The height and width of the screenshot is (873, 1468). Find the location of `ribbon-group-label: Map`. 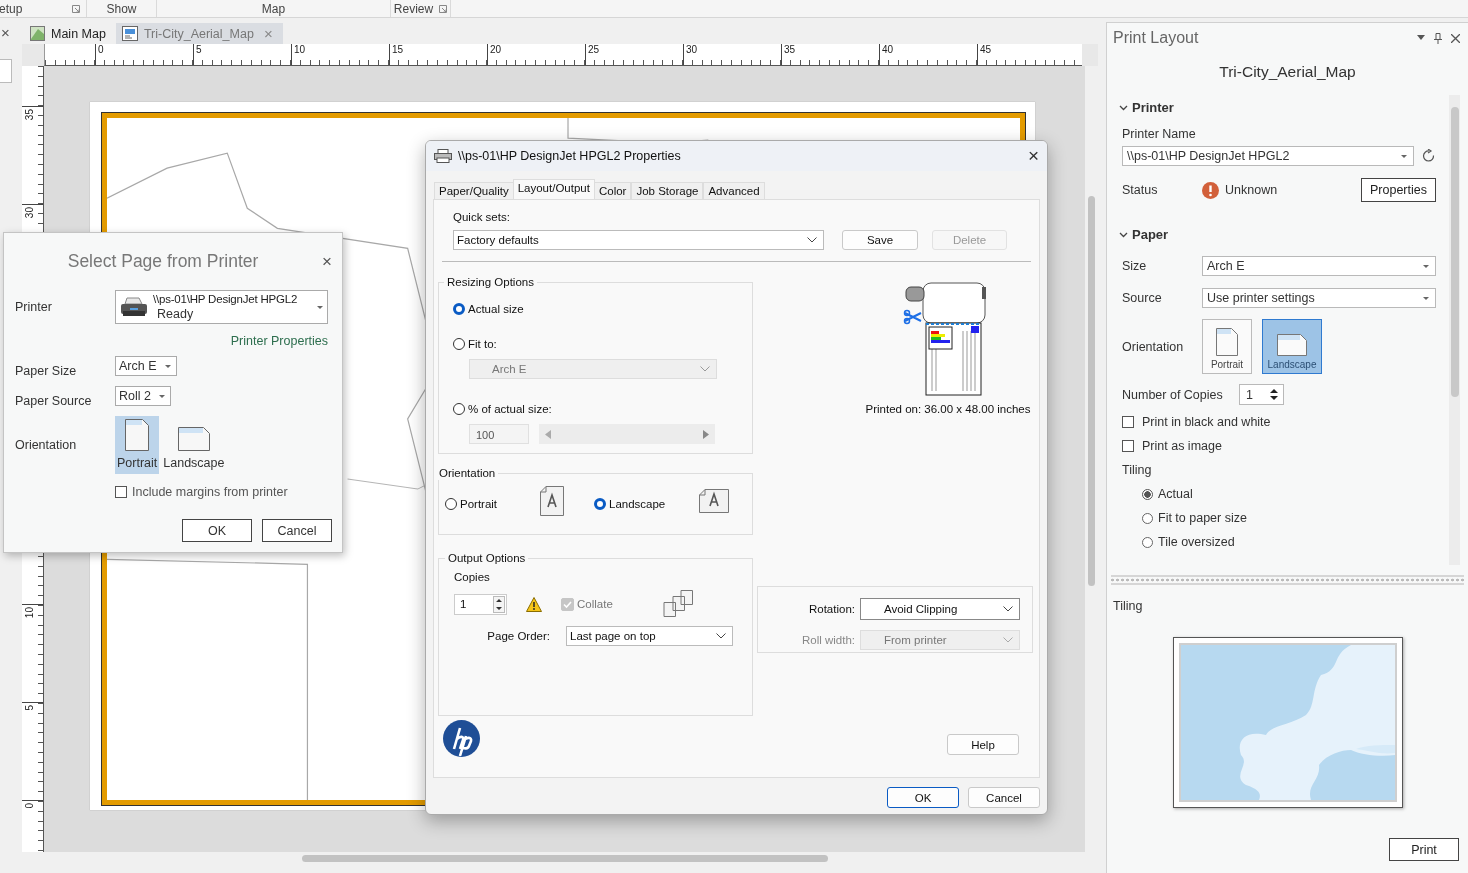

ribbon-group-label: Map is located at coordinates (273, 8).